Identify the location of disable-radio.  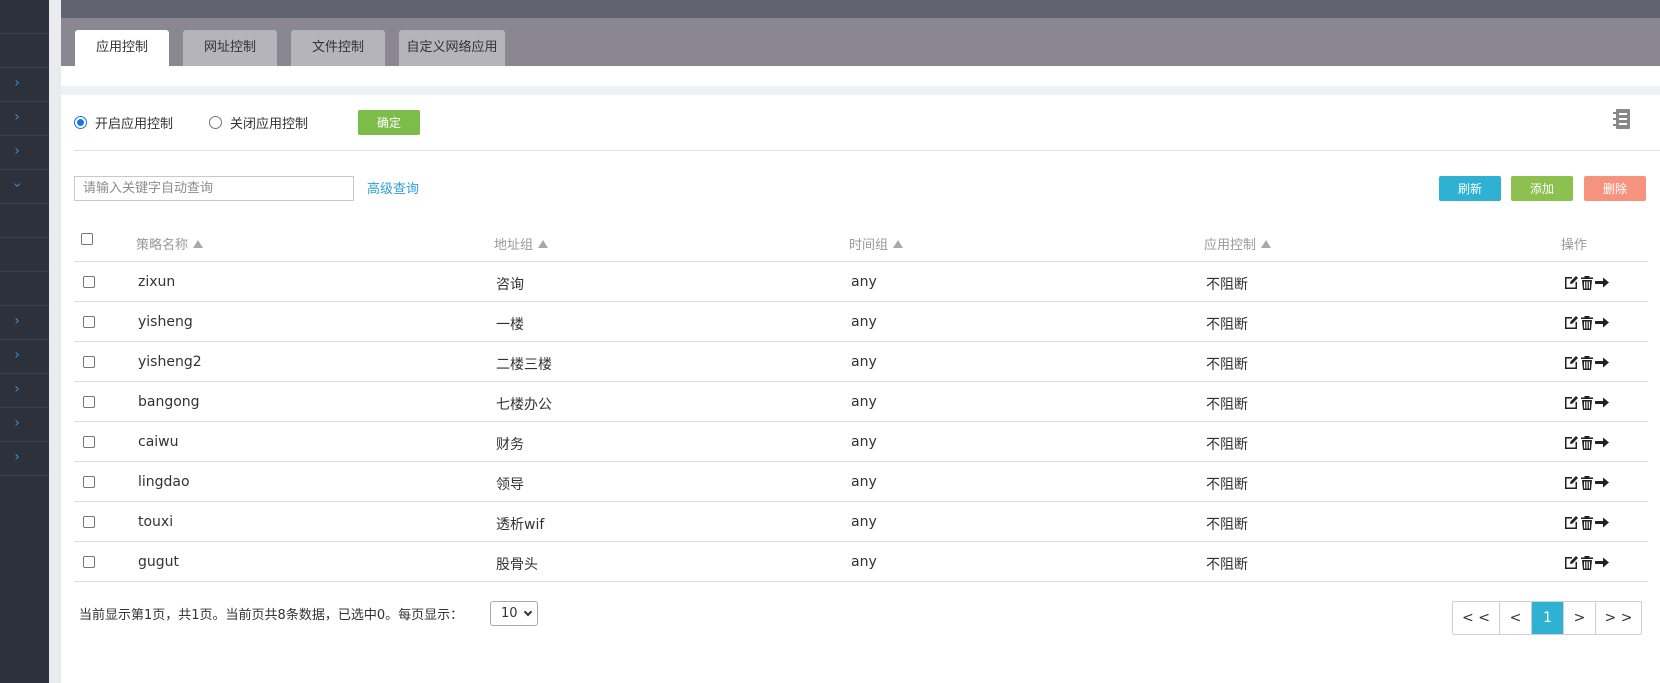
(216, 122).